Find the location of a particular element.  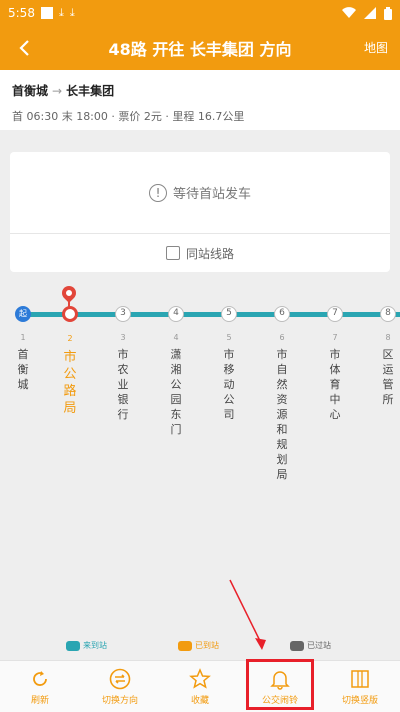

stop-name-char: 门 is located at coordinates (176, 429).